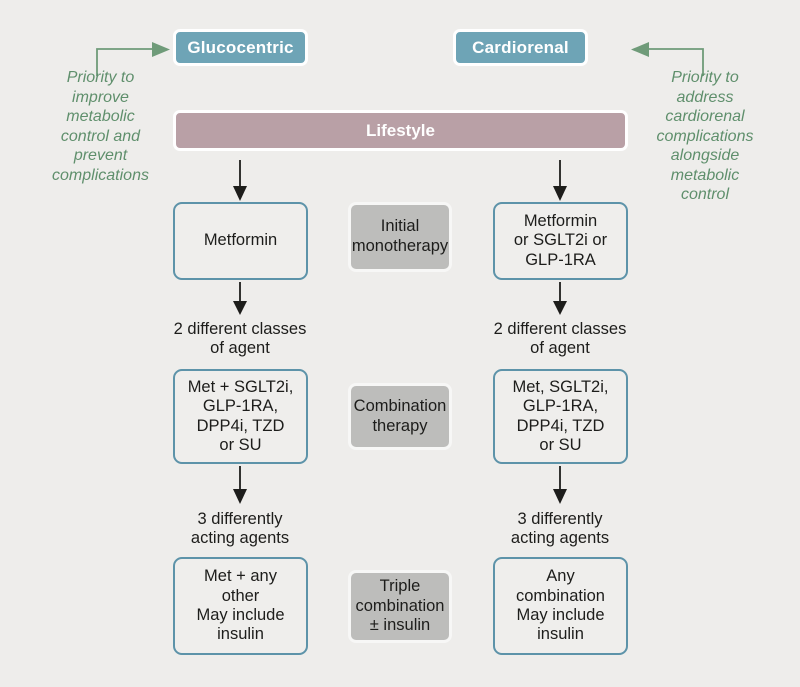 The height and width of the screenshot is (687, 800). I want to click on stage-2-left-box-line: Met + SGLT2i,, so click(240, 386).